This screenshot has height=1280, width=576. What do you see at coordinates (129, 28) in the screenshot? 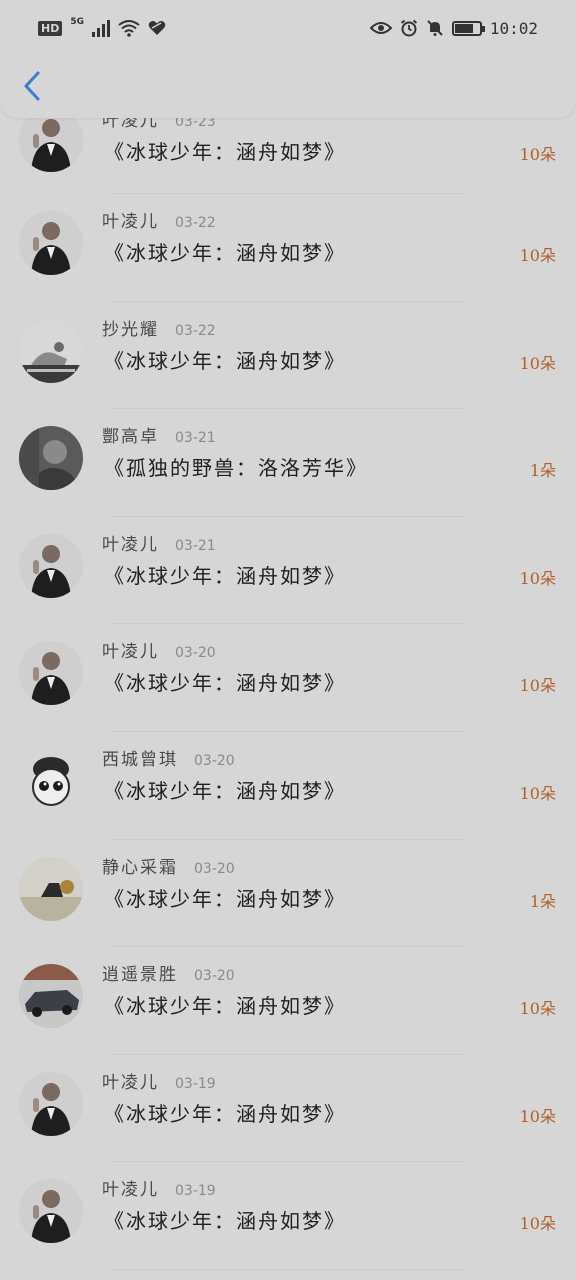
I see `wifi-icon` at bounding box center [129, 28].